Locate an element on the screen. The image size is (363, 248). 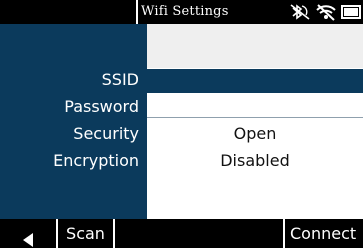
left-arrow-icon is located at coordinates (28, 237).